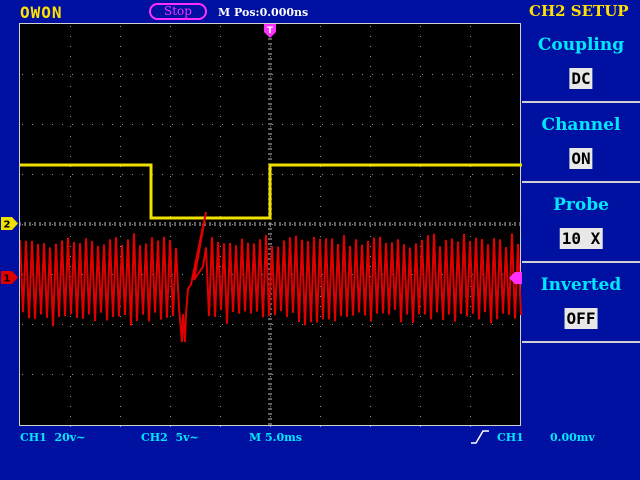 This screenshot has height=480, width=640. What do you see at coordinates (581, 125) in the screenshot?
I see `channel-label: Channel` at bounding box center [581, 125].